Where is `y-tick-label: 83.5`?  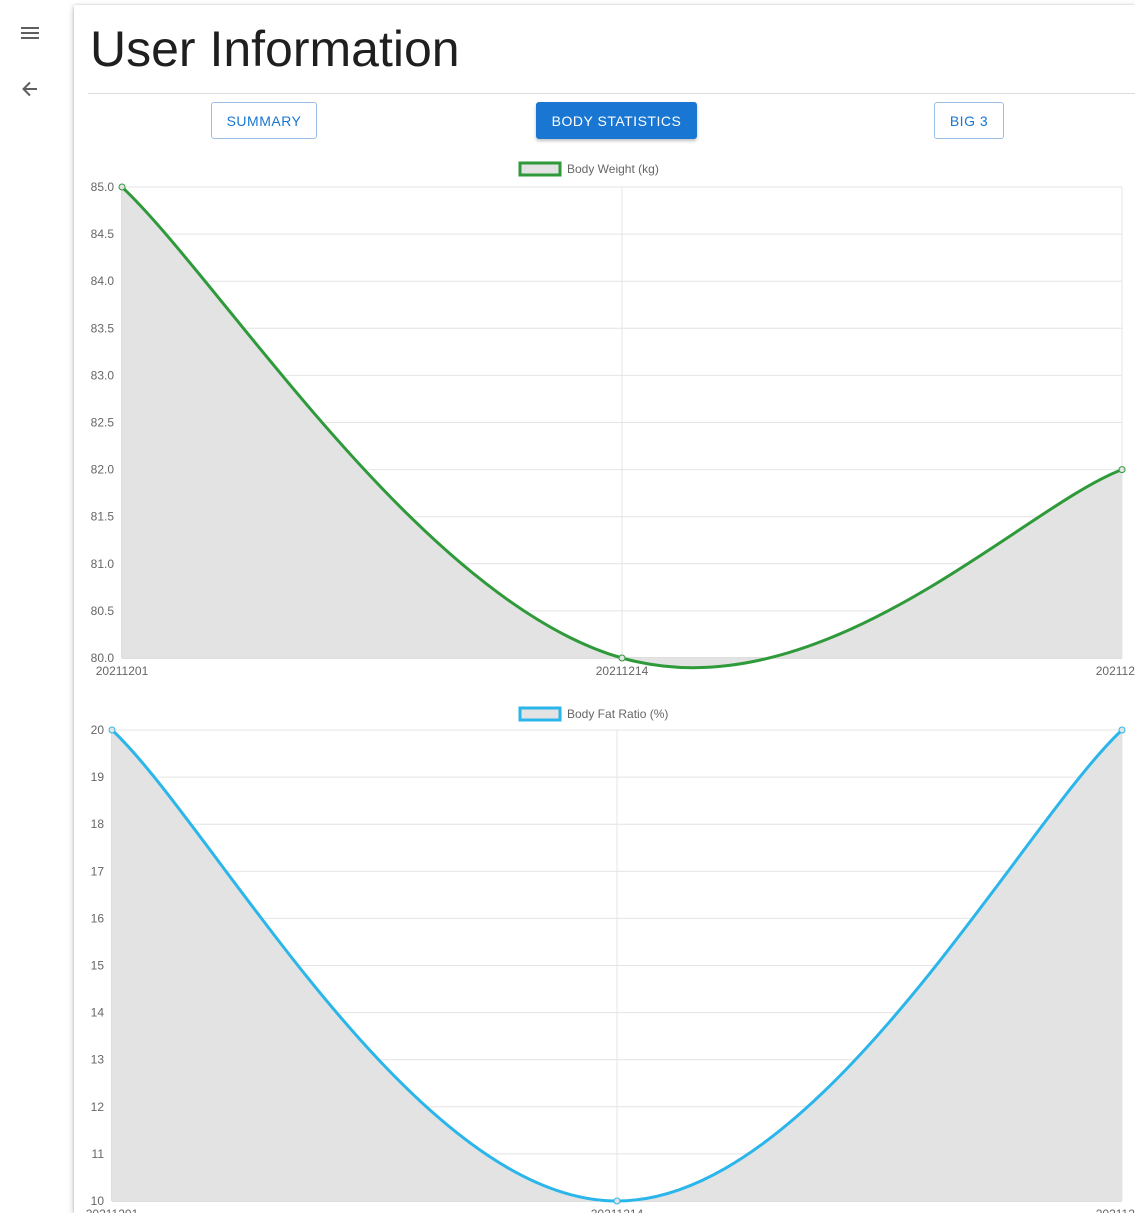 y-tick-label: 83.5 is located at coordinates (103, 328).